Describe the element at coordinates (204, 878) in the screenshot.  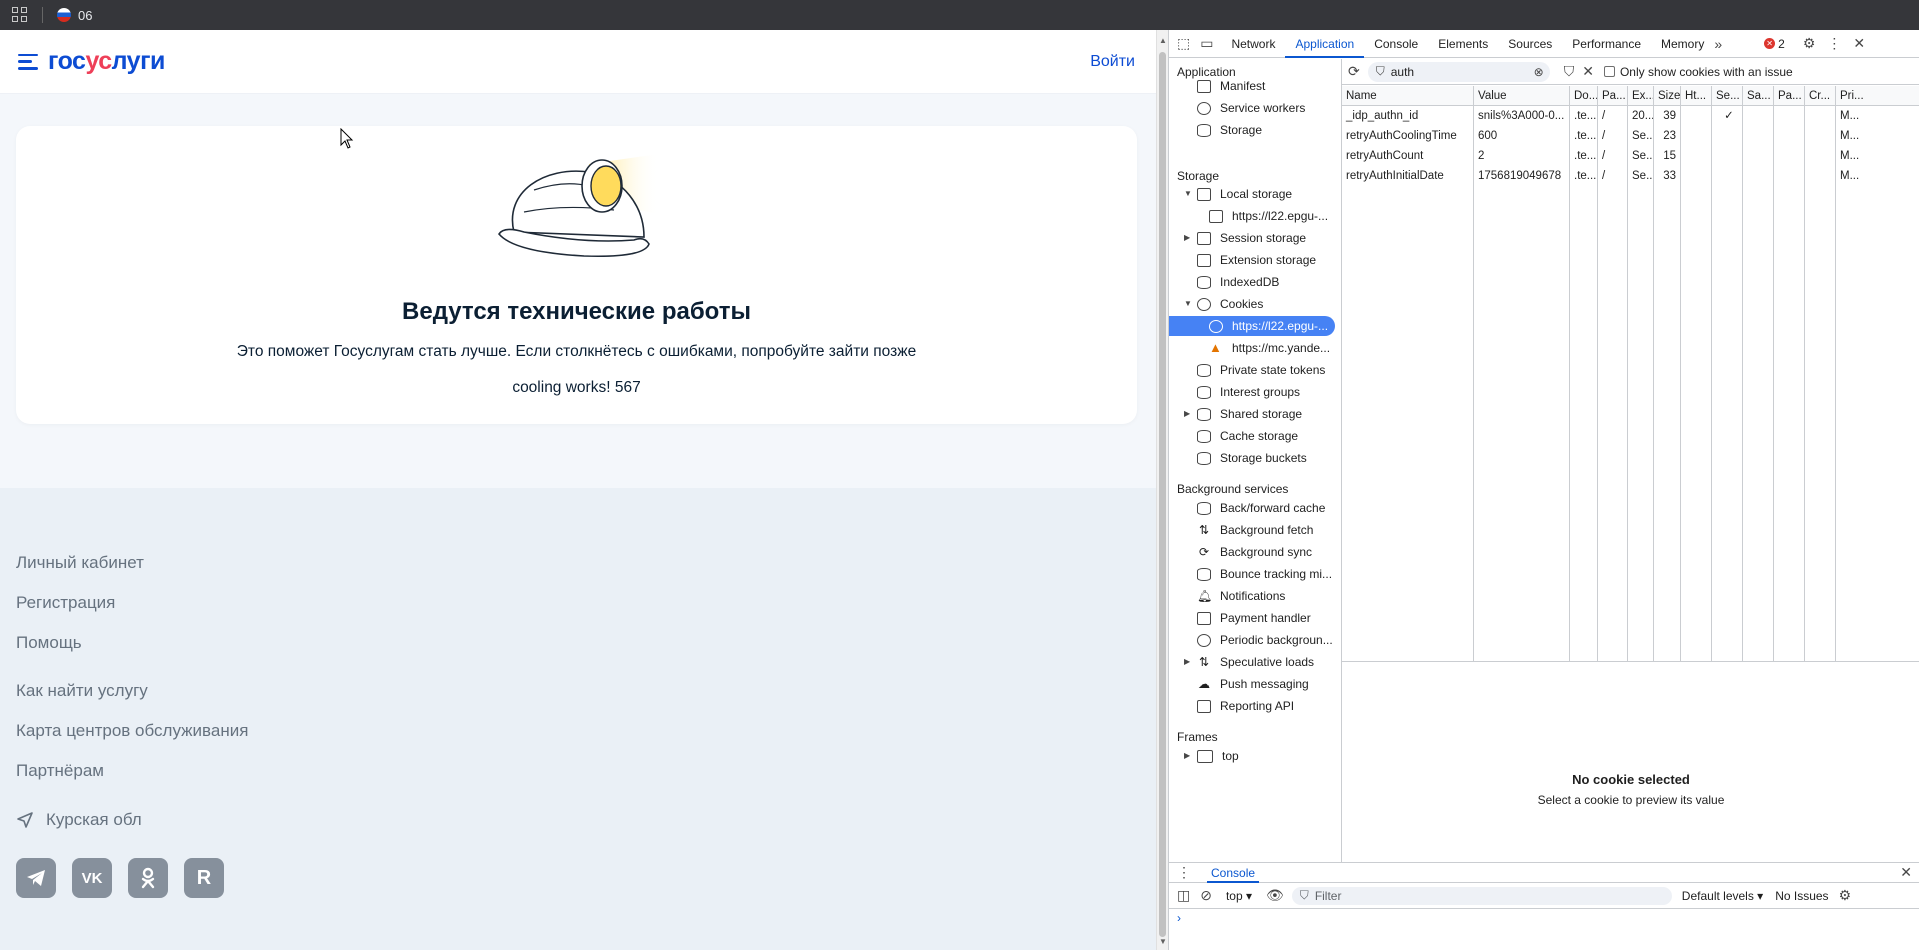
I see `rutube-icon: R` at that location.